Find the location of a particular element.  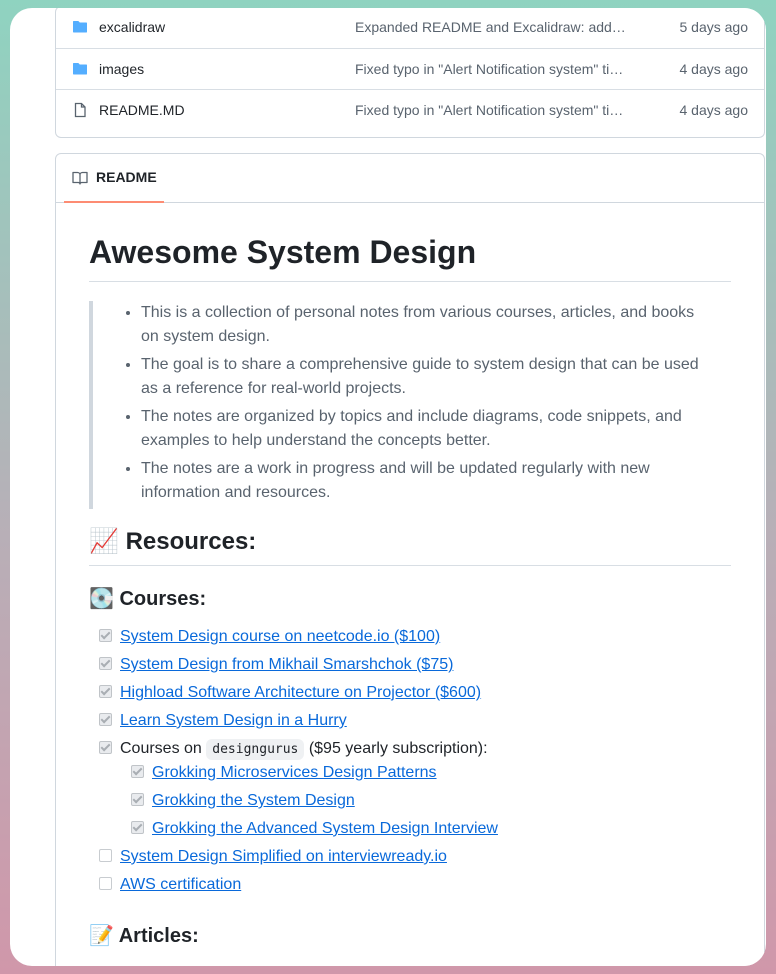

inline-code: designgurus is located at coordinates (255, 749).